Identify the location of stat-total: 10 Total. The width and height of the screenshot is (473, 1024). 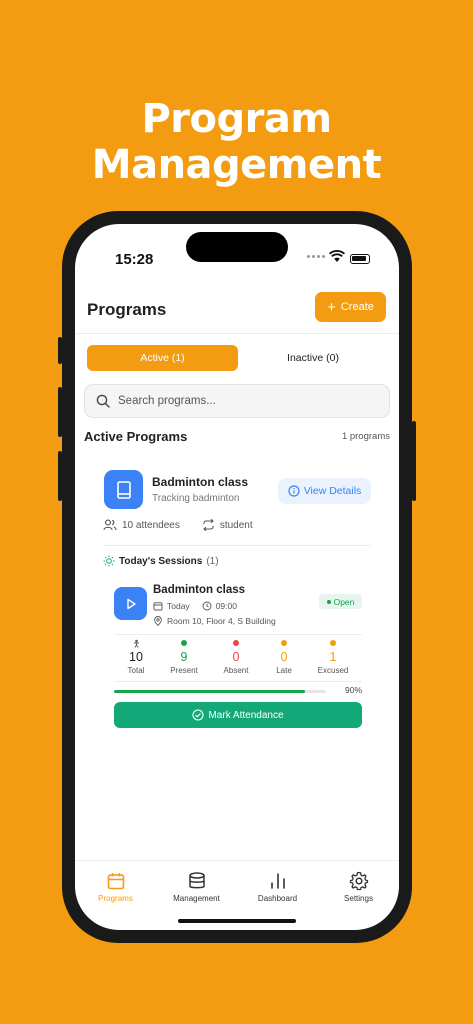
(136, 656).